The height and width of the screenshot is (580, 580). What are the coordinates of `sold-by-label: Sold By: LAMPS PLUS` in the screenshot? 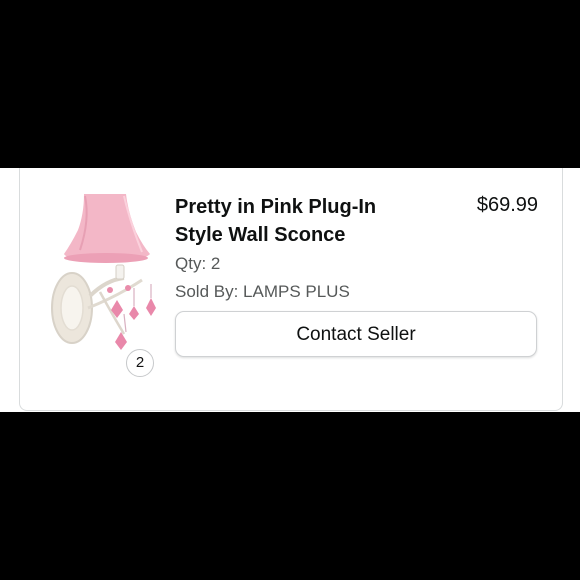 It's located at (262, 291).